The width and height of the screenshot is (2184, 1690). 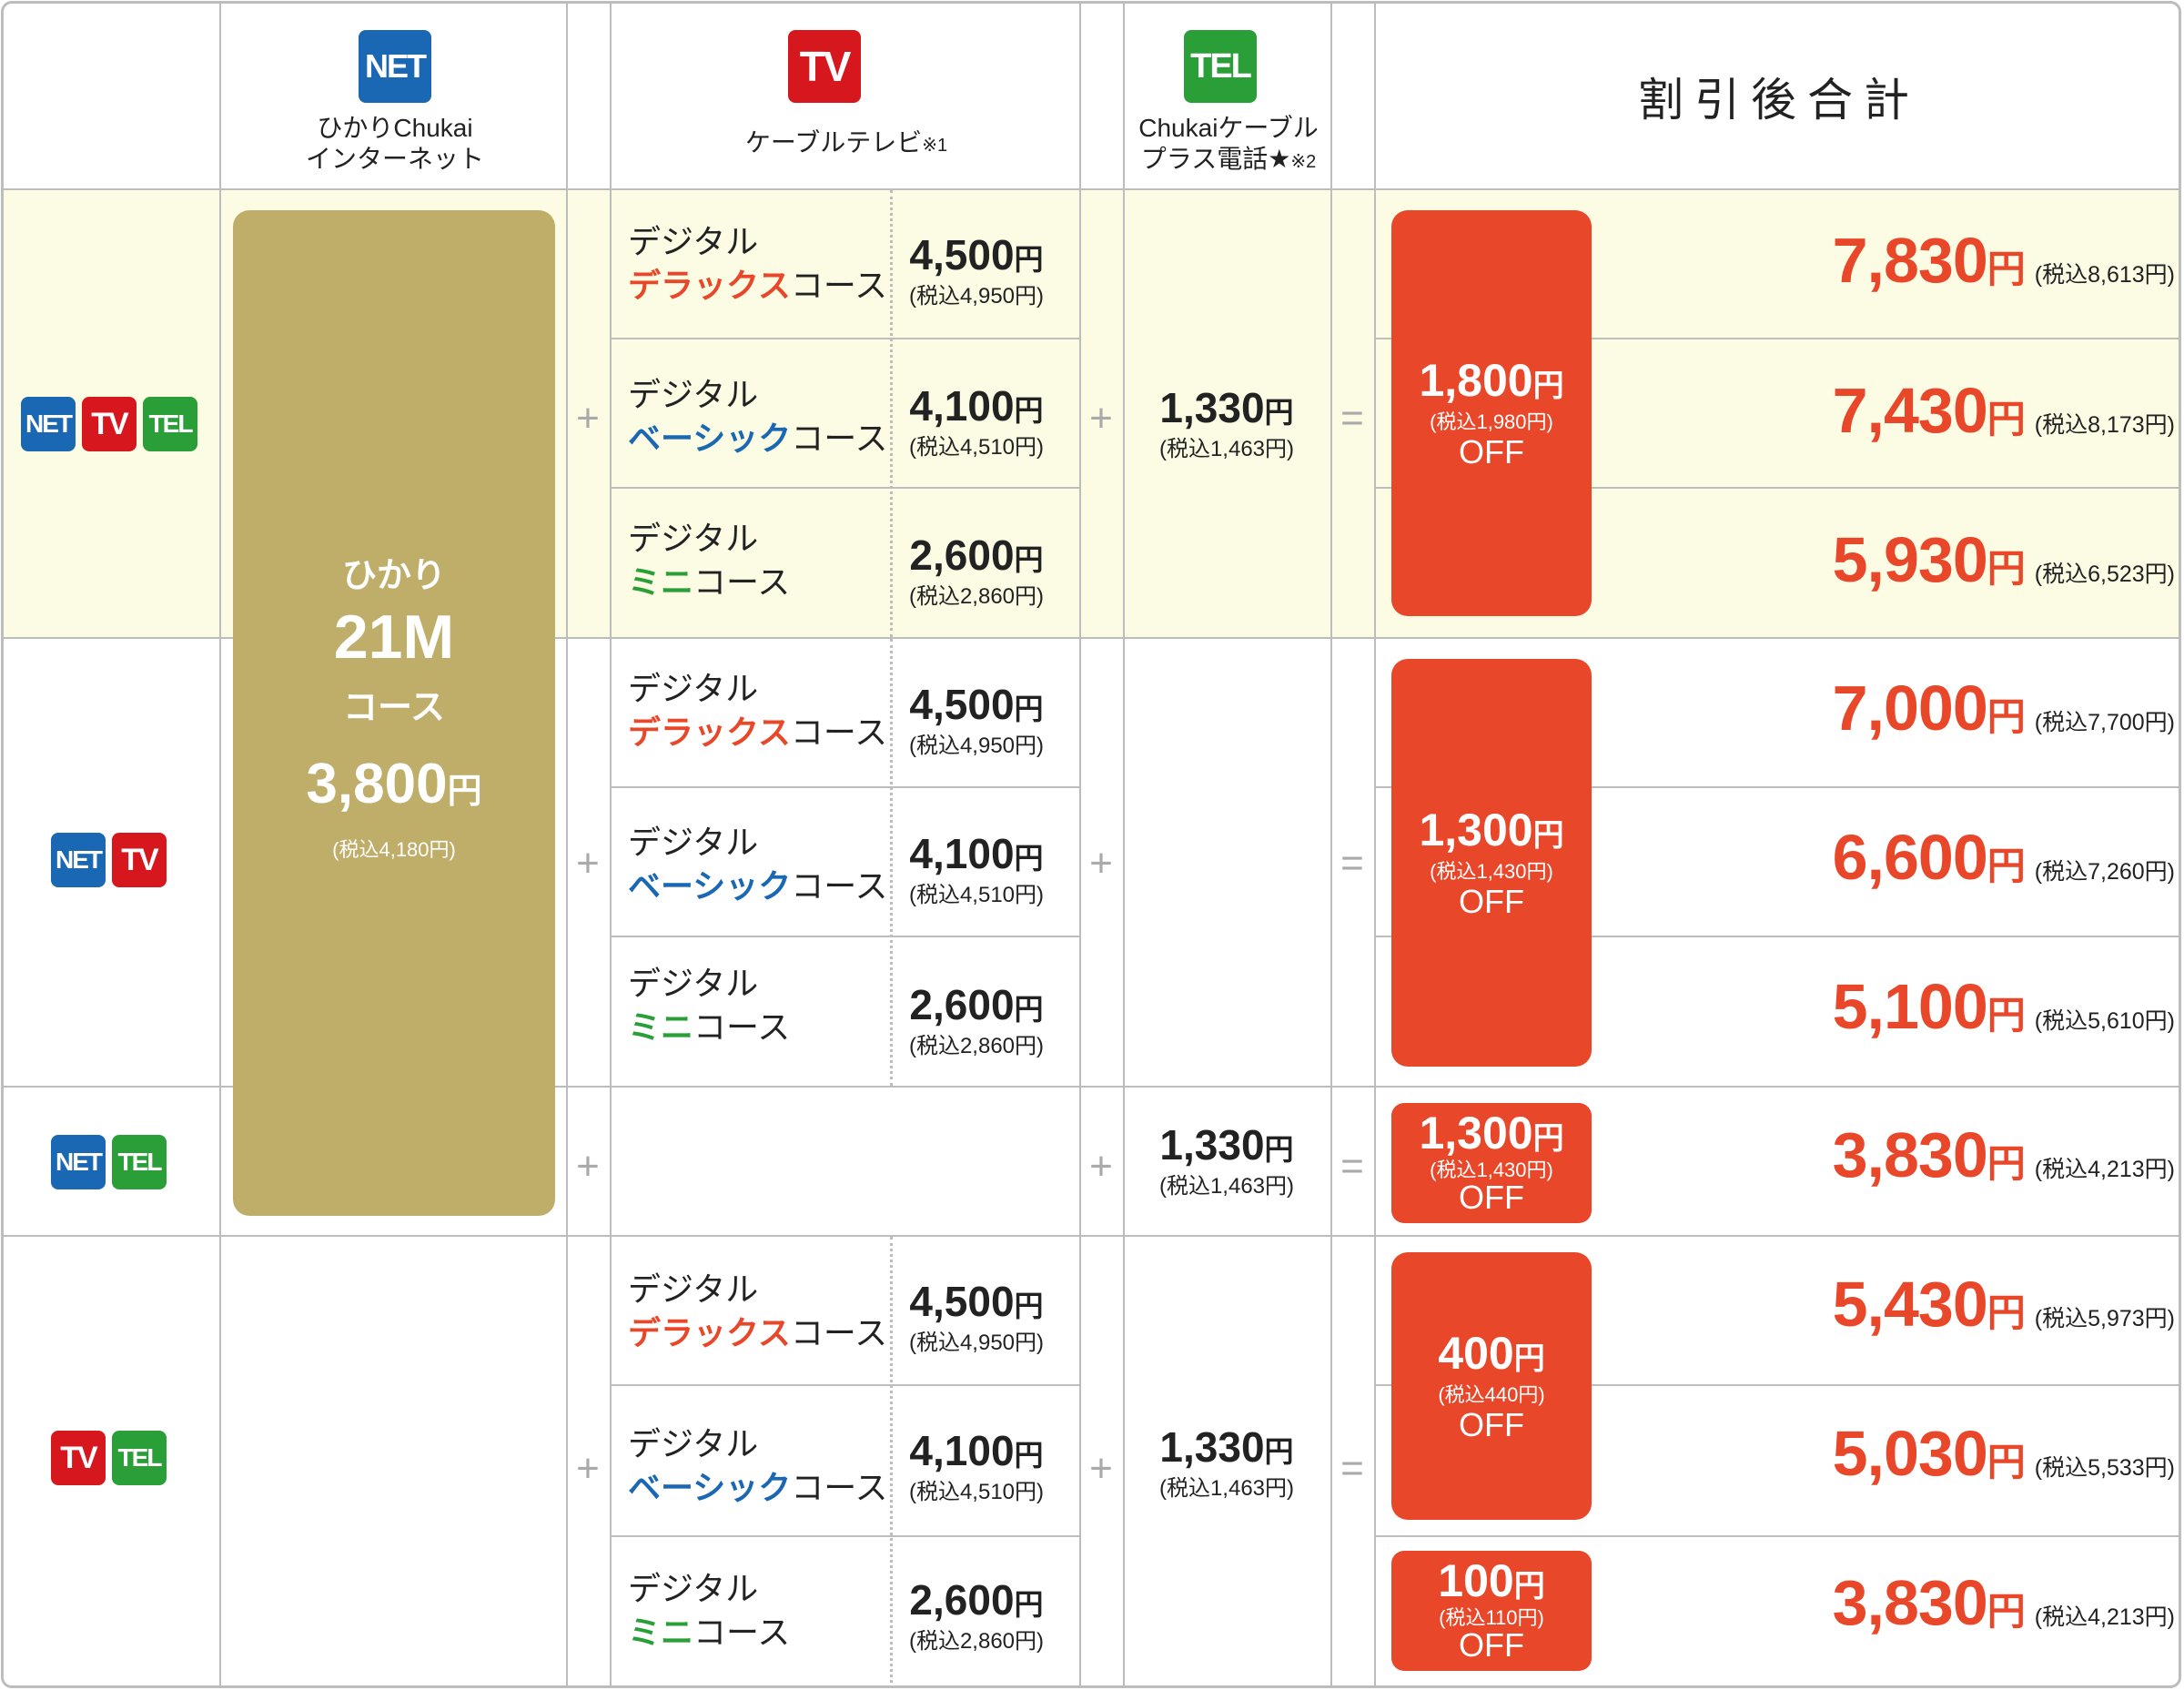 What do you see at coordinates (2105, 574) in the screenshot?
I see `total-tax: (税込6,523円)` at bounding box center [2105, 574].